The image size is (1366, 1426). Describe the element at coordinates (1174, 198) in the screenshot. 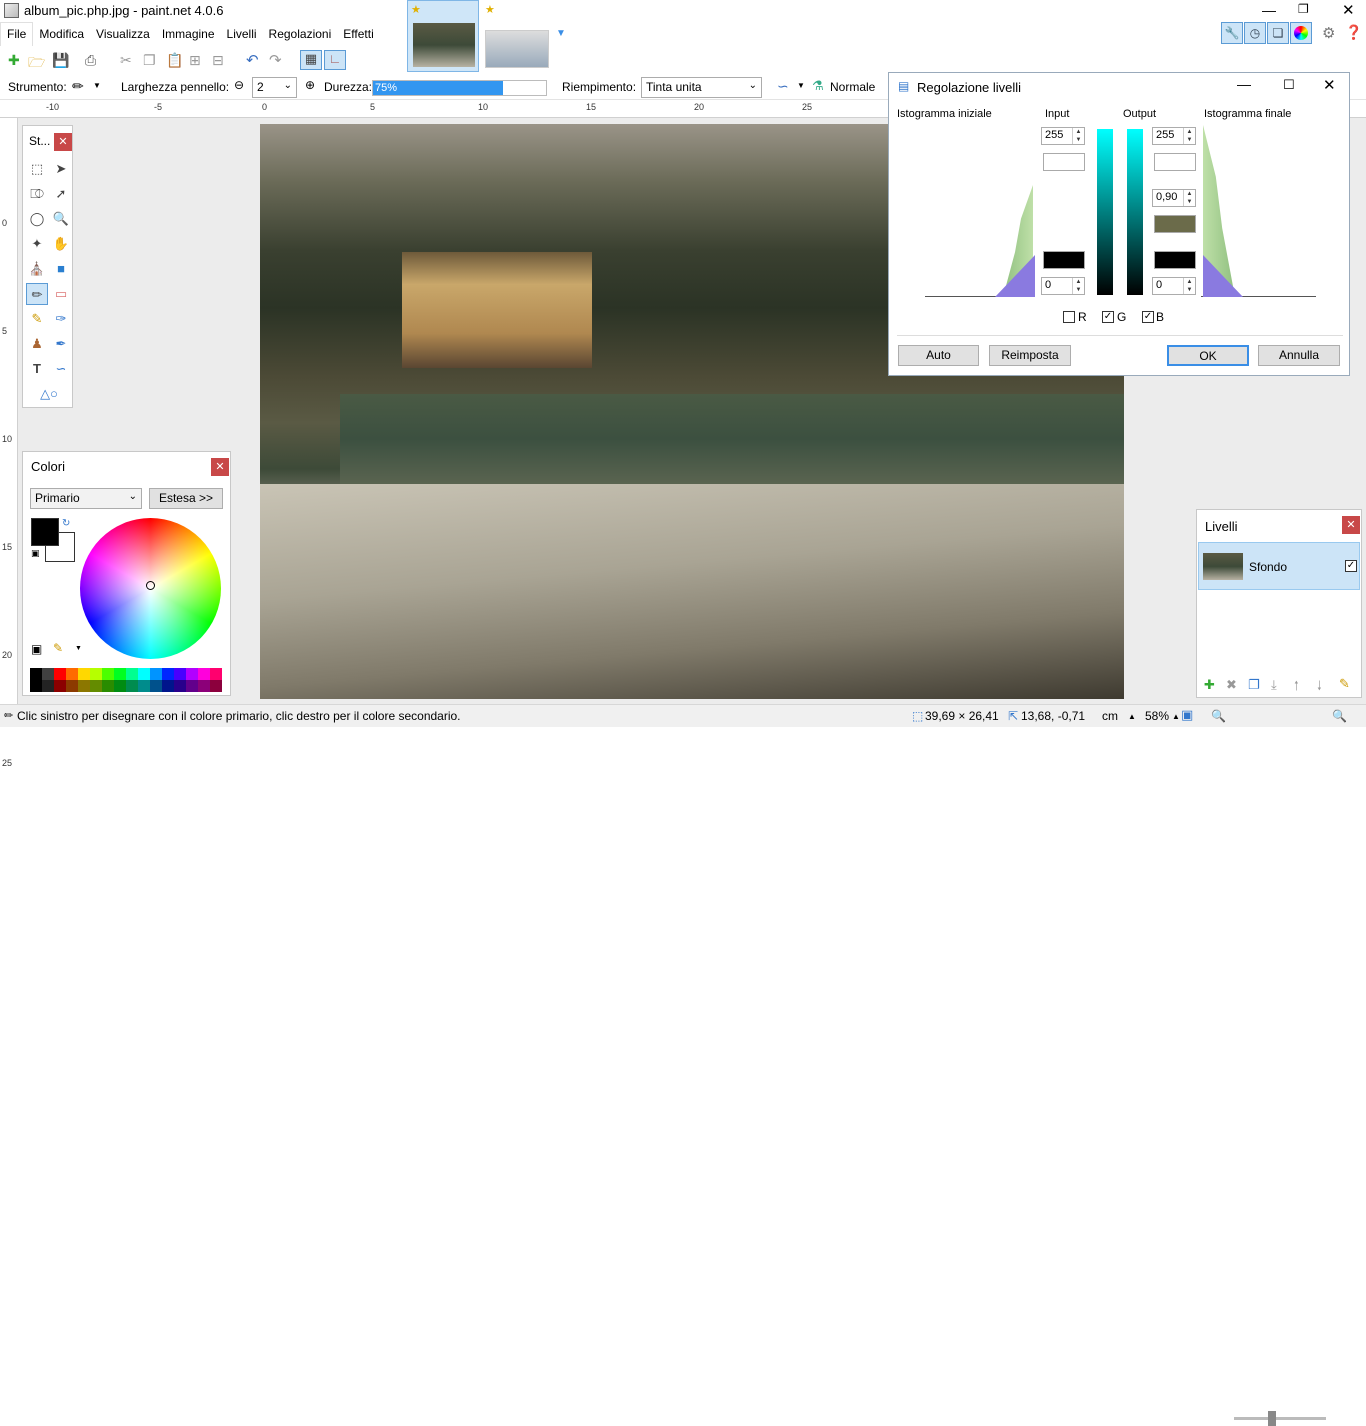

I see `output-gamma-field: 0,90 ▲ ▼` at that location.